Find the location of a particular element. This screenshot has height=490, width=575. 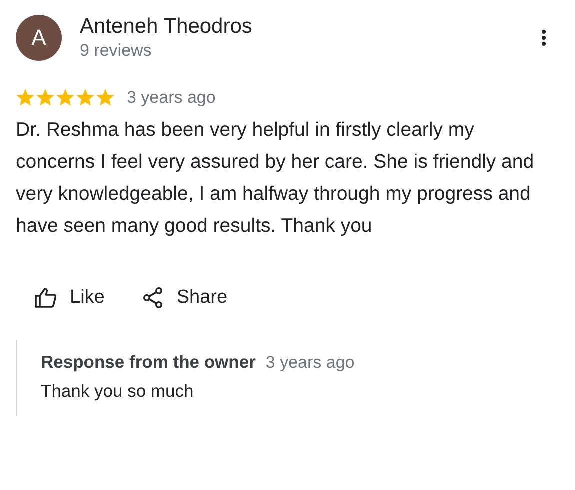

response-time: 3 years ago is located at coordinates (310, 363).